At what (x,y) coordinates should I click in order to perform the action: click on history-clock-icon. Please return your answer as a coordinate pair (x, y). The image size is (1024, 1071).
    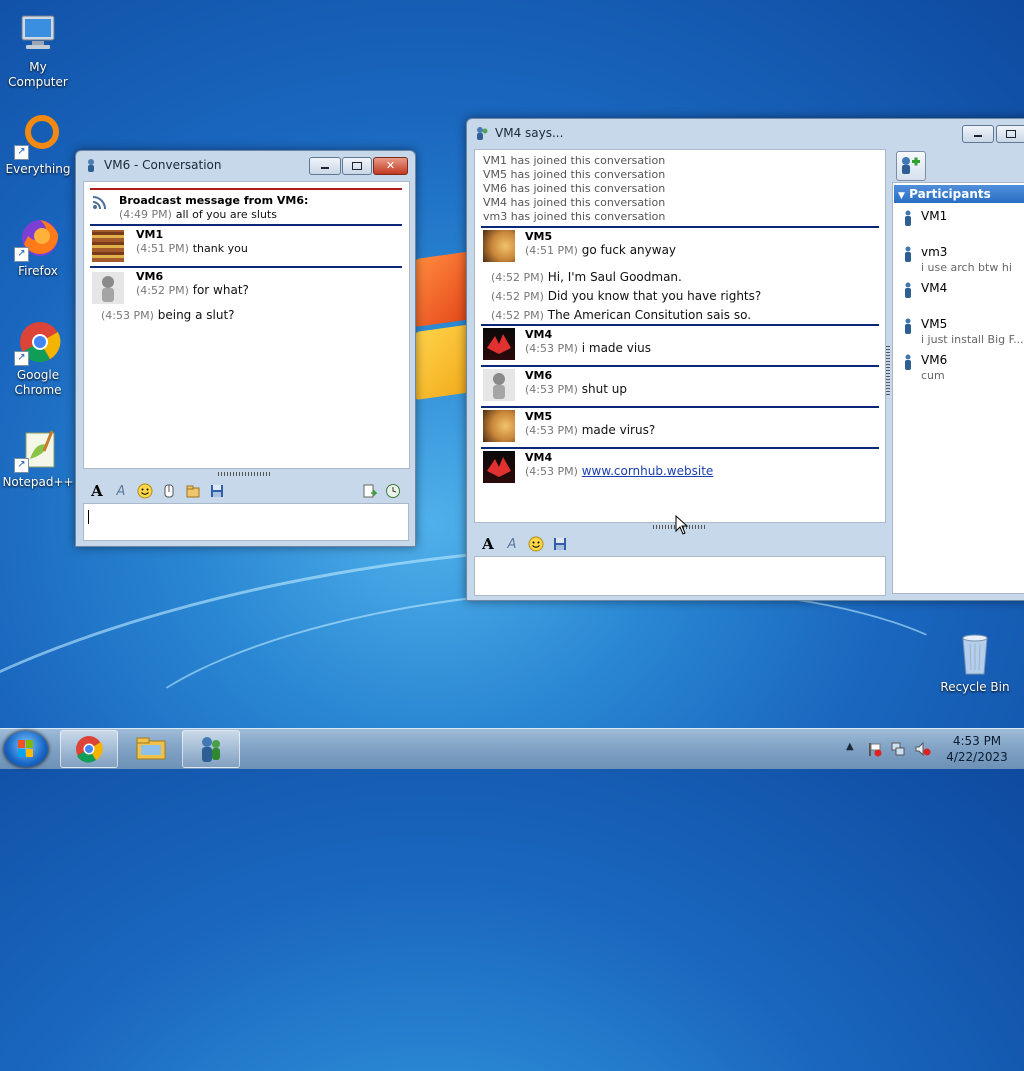
    Looking at the image, I should click on (393, 491).